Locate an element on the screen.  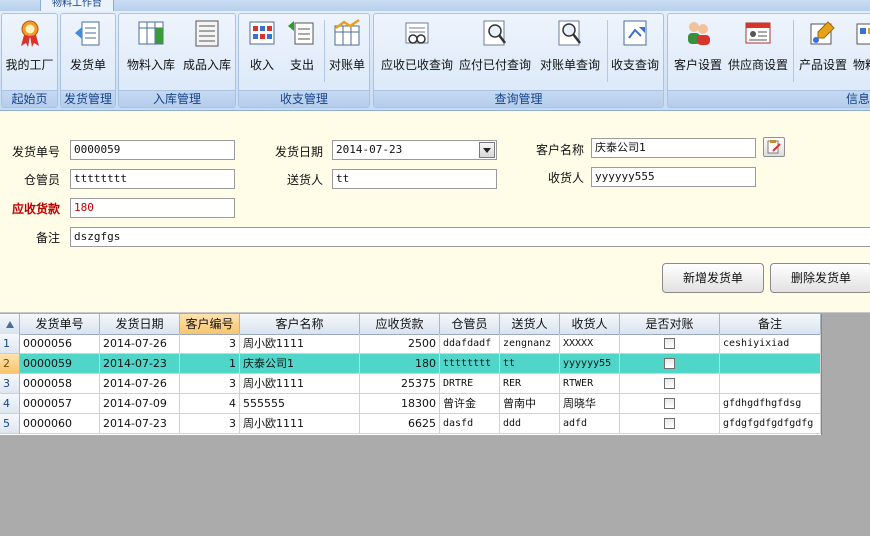
cell-sender: tt is located at coordinates (530, 364).